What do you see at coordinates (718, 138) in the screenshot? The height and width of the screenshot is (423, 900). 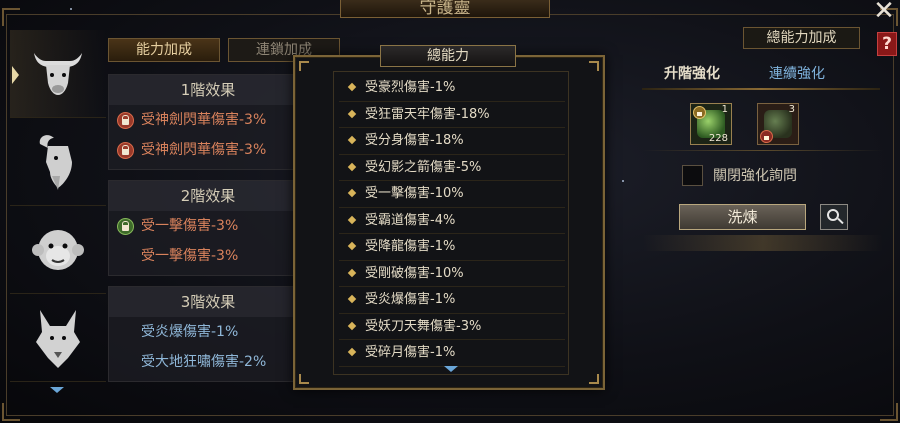 I see `slot-quantity: 228` at bounding box center [718, 138].